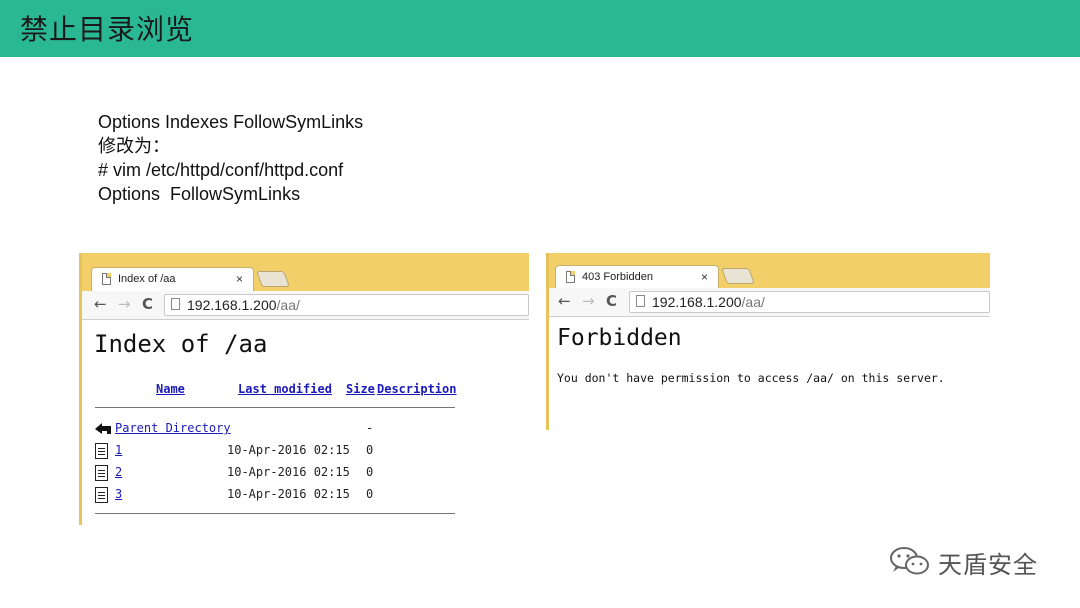  What do you see at coordinates (304, 272) in the screenshot?
I see `tab-strip: Index of /aa ×` at bounding box center [304, 272].